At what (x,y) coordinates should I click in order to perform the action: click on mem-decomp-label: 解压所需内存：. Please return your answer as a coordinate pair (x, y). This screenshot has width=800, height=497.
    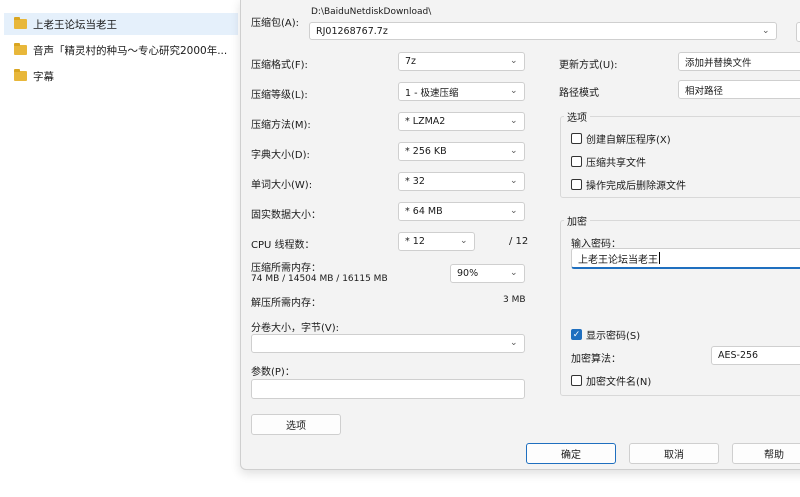
    Looking at the image, I should click on (286, 303).